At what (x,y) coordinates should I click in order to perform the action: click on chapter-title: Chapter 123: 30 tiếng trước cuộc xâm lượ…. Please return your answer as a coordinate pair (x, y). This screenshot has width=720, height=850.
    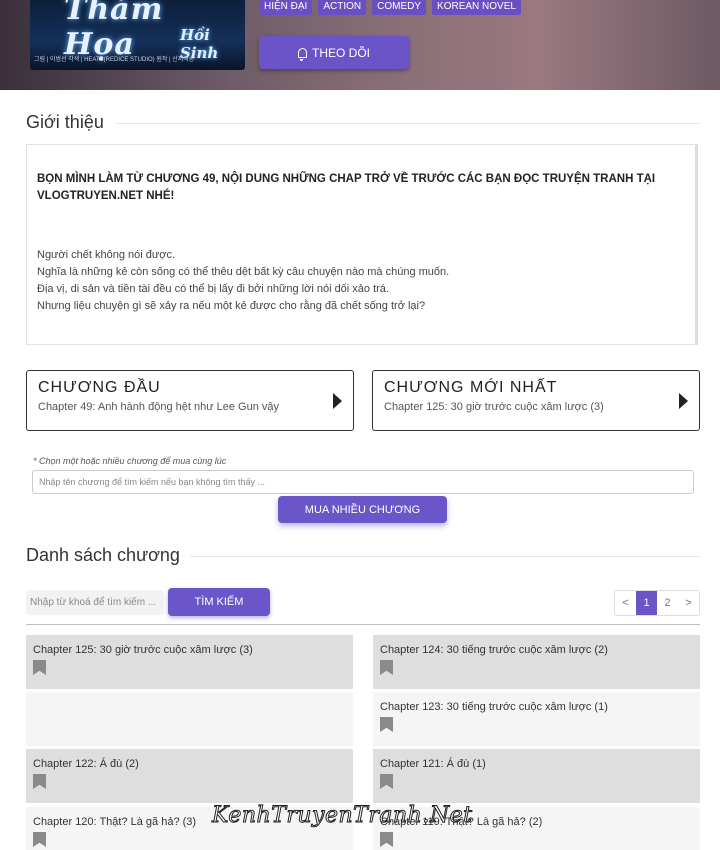
    Looking at the image, I should click on (494, 707).